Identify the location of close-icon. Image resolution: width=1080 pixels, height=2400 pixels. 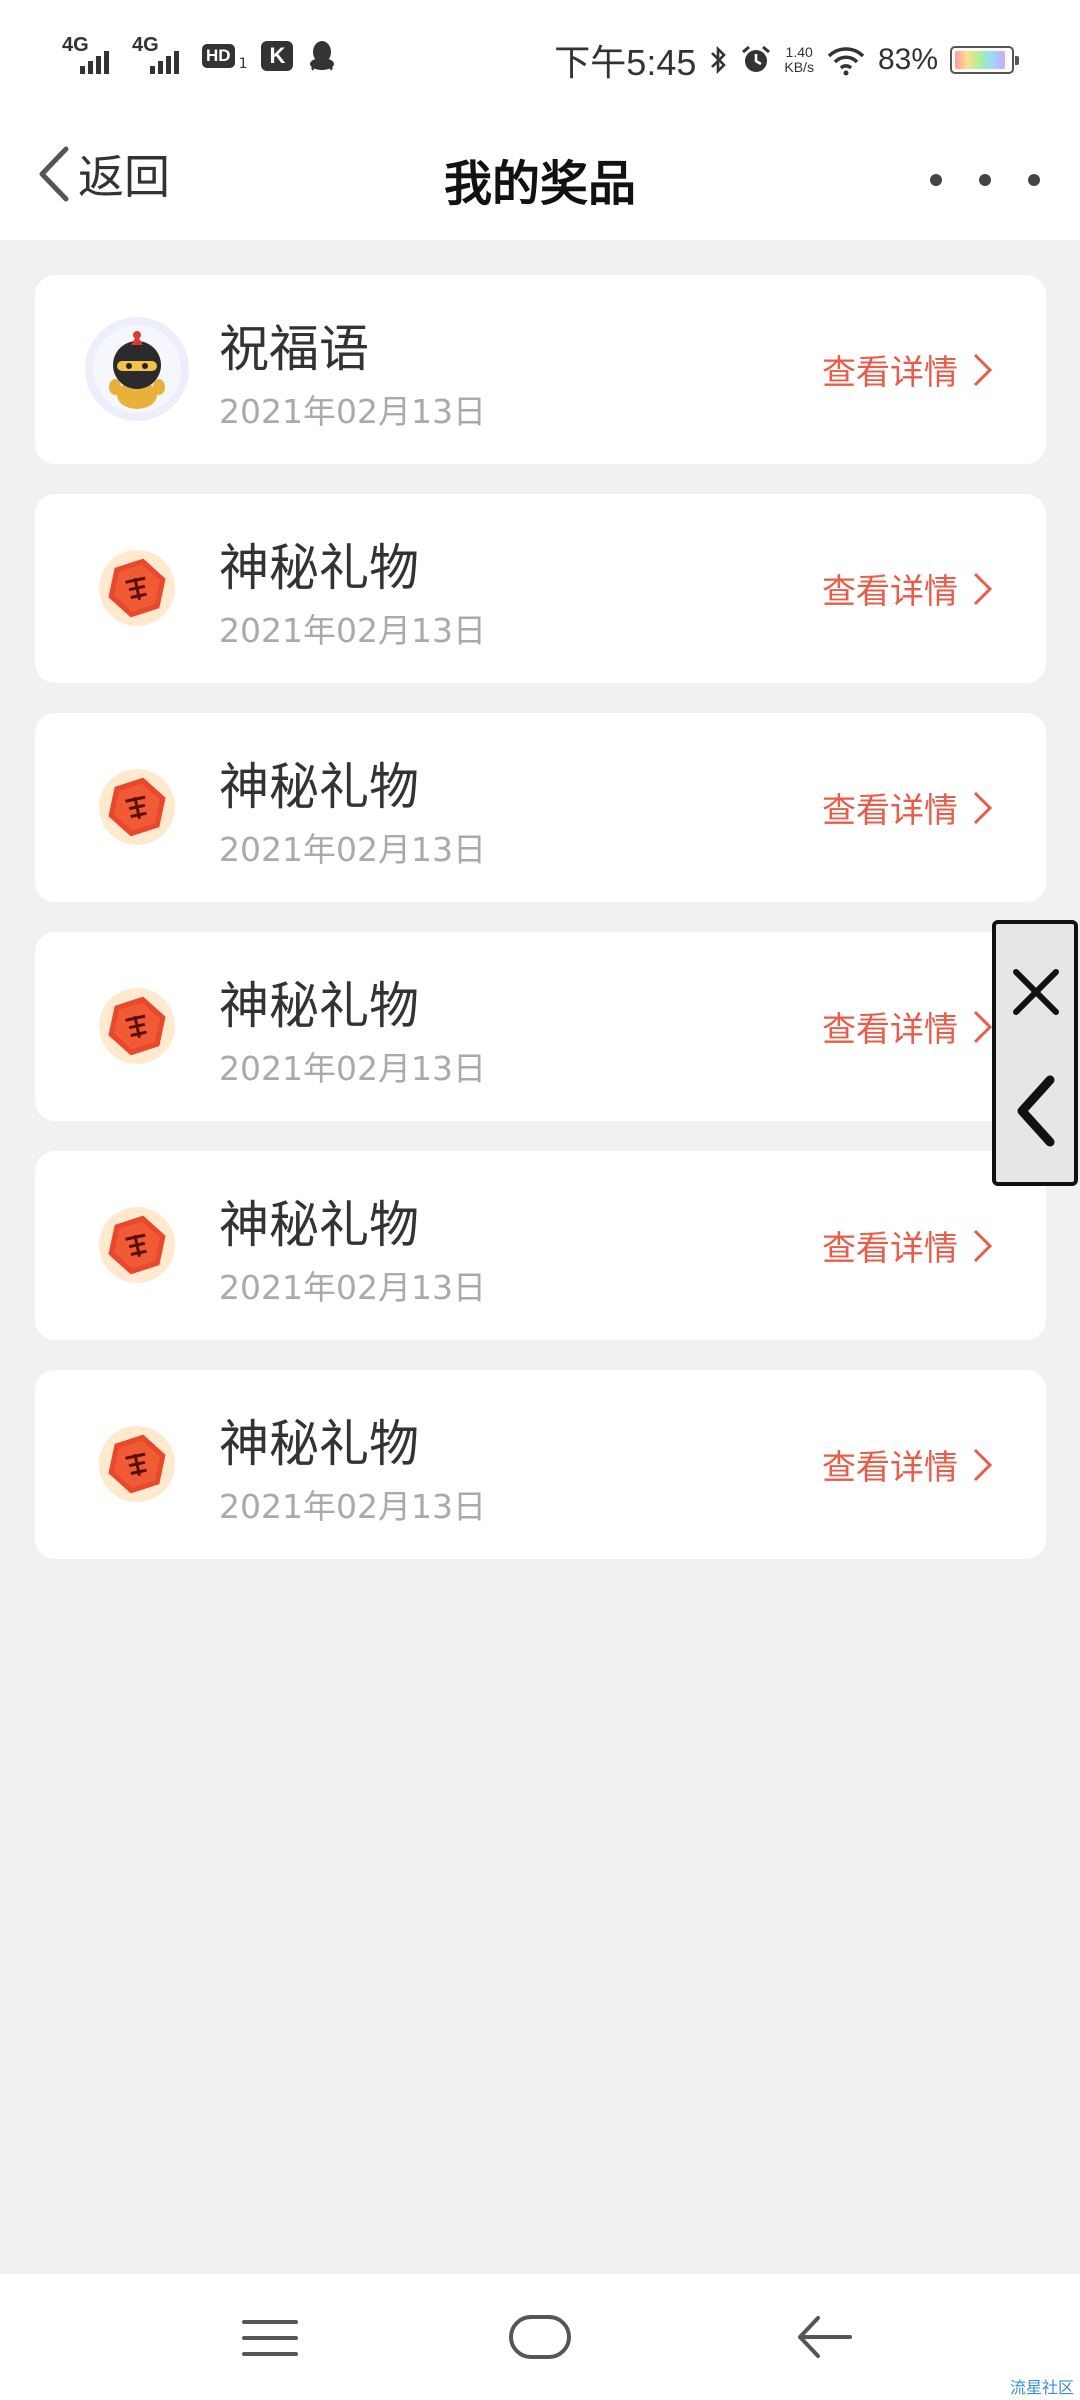
(1036, 992).